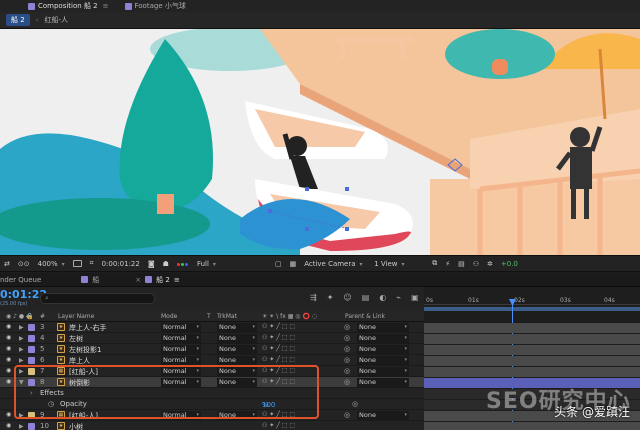 The height and width of the screenshot is (430, 640). I want to click on layer-name: 左树投影1, so click(85, 350).